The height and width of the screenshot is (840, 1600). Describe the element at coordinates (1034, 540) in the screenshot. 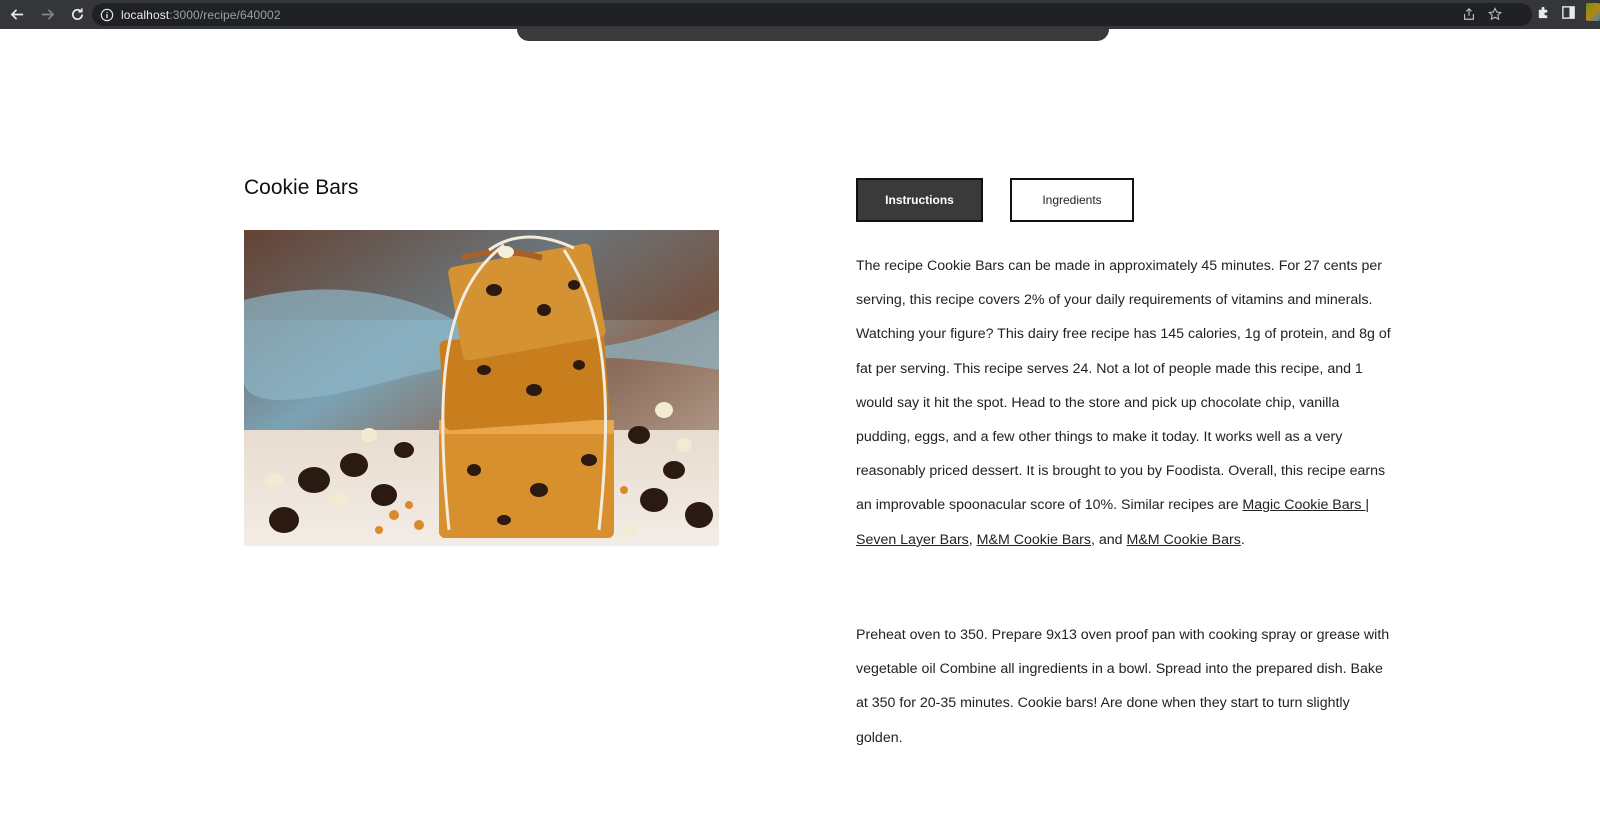

I see `similar-recipe-link-2: M&M Cookie Bars` at that location.